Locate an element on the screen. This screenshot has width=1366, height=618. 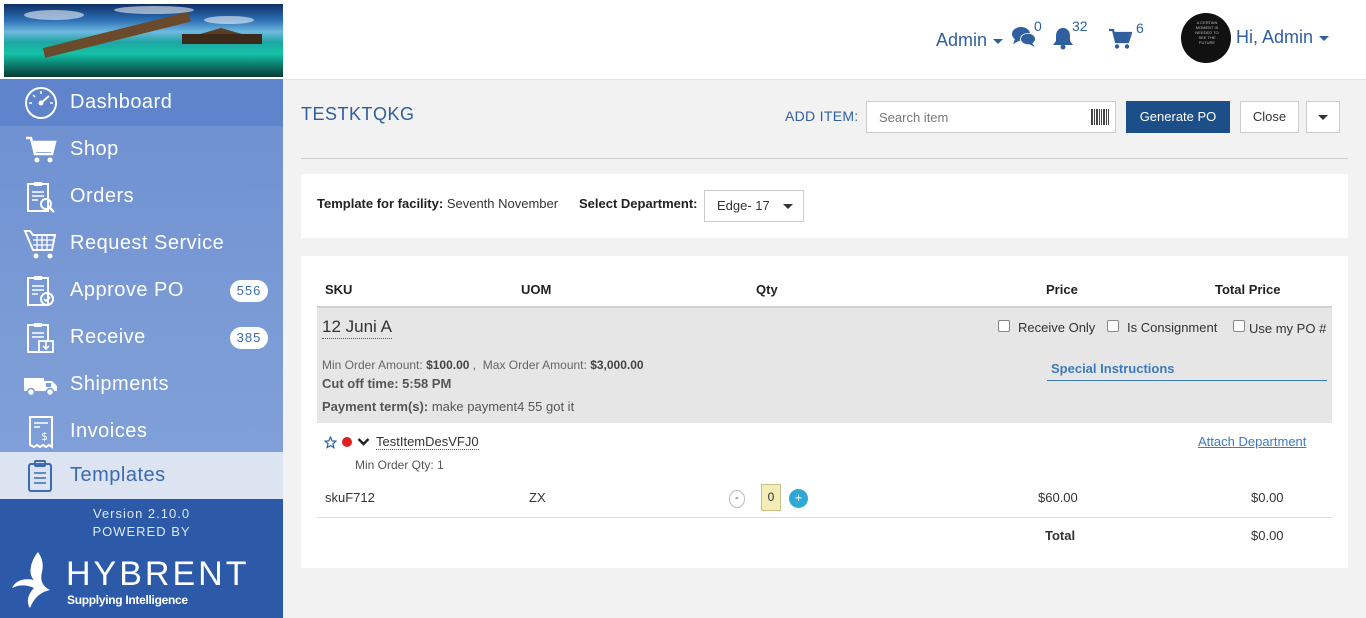
cart-count: 6 is located at coordinates (1140, 28).